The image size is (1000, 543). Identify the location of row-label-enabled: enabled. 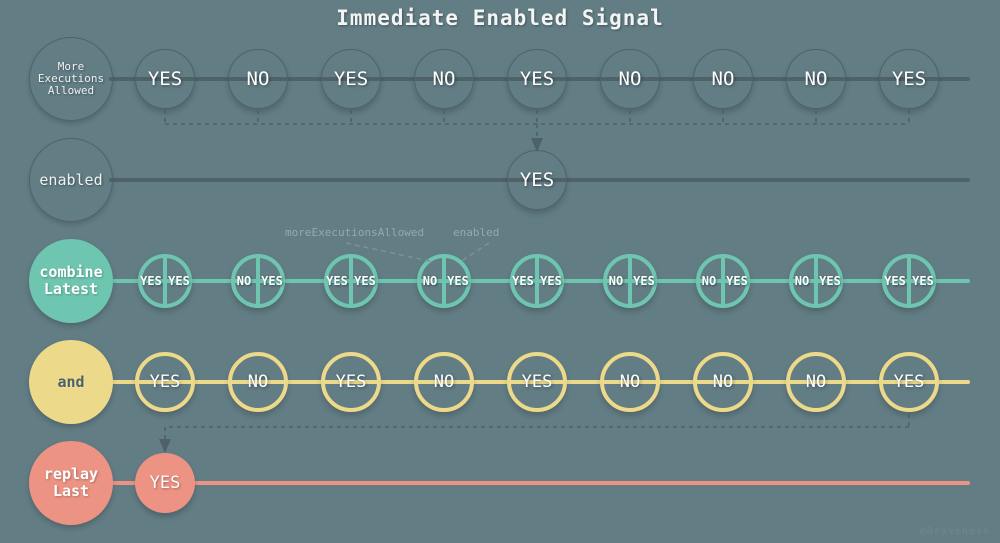
(71, 180).